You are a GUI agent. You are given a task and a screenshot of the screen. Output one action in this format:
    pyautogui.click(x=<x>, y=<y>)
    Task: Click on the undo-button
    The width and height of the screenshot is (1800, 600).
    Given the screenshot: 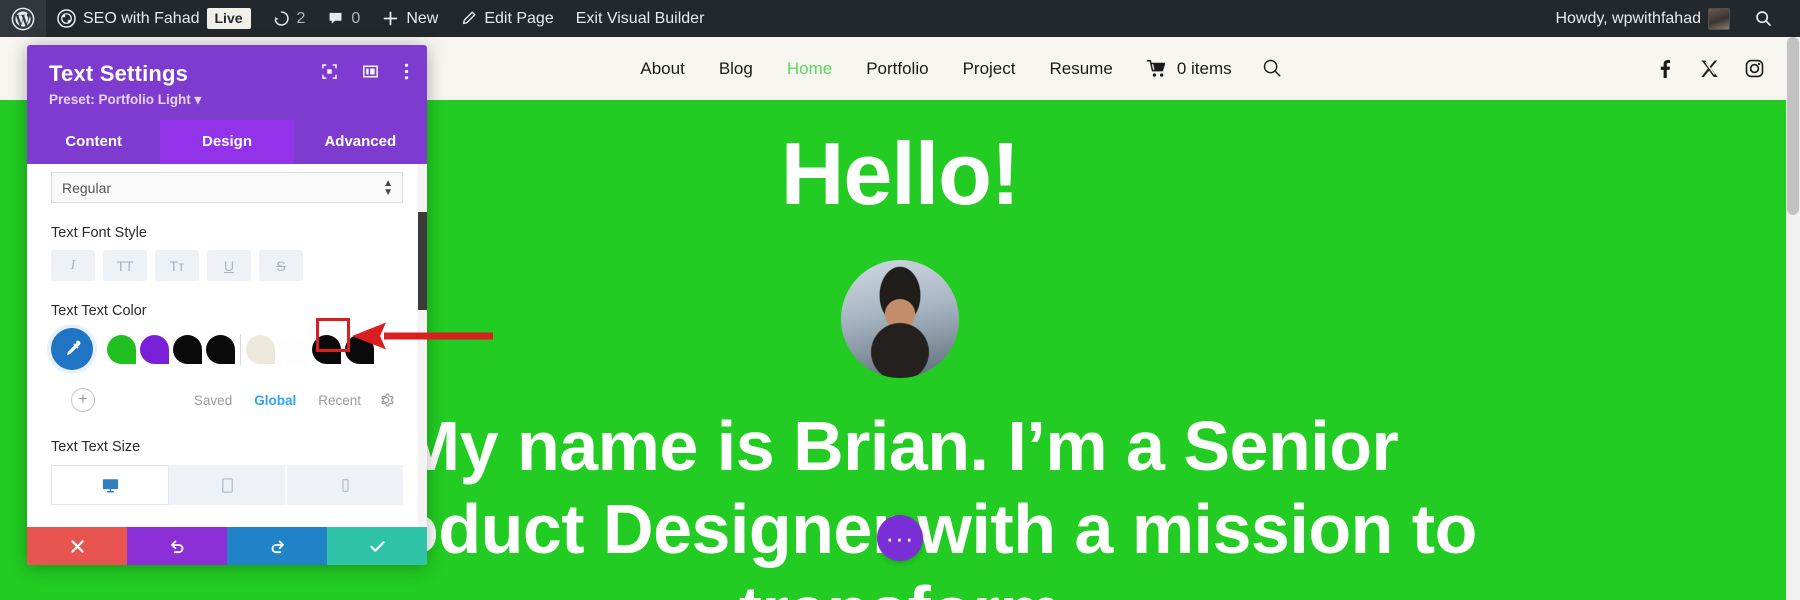 What is the action you would take?
    pyautogui.click(x=177, y=546)
    